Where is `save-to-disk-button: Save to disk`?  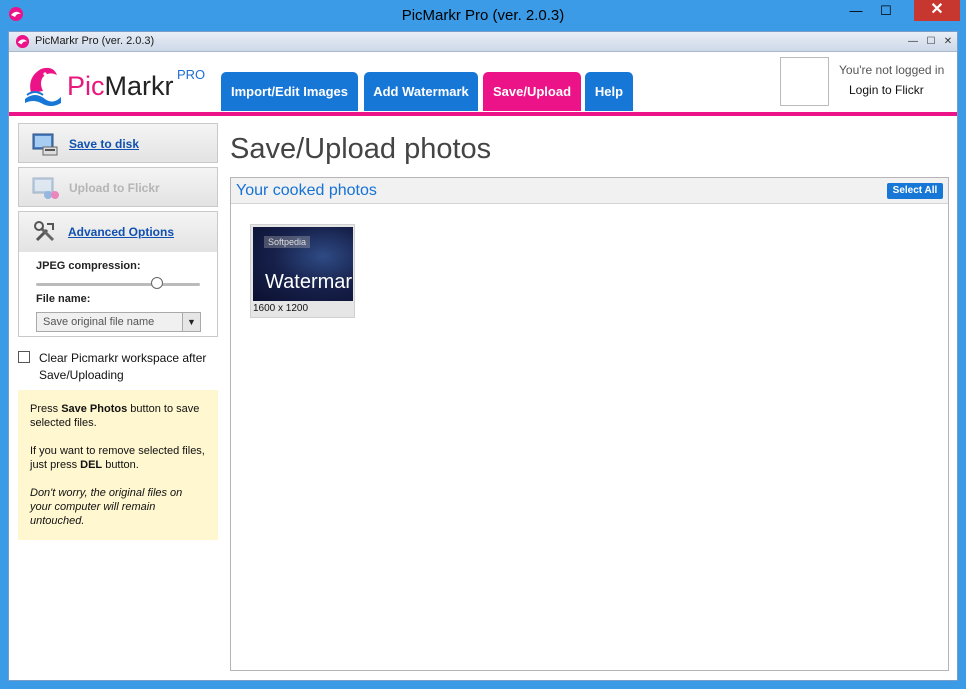 save-to-disk-button: Save to disk is located at coordinates (118, 143).